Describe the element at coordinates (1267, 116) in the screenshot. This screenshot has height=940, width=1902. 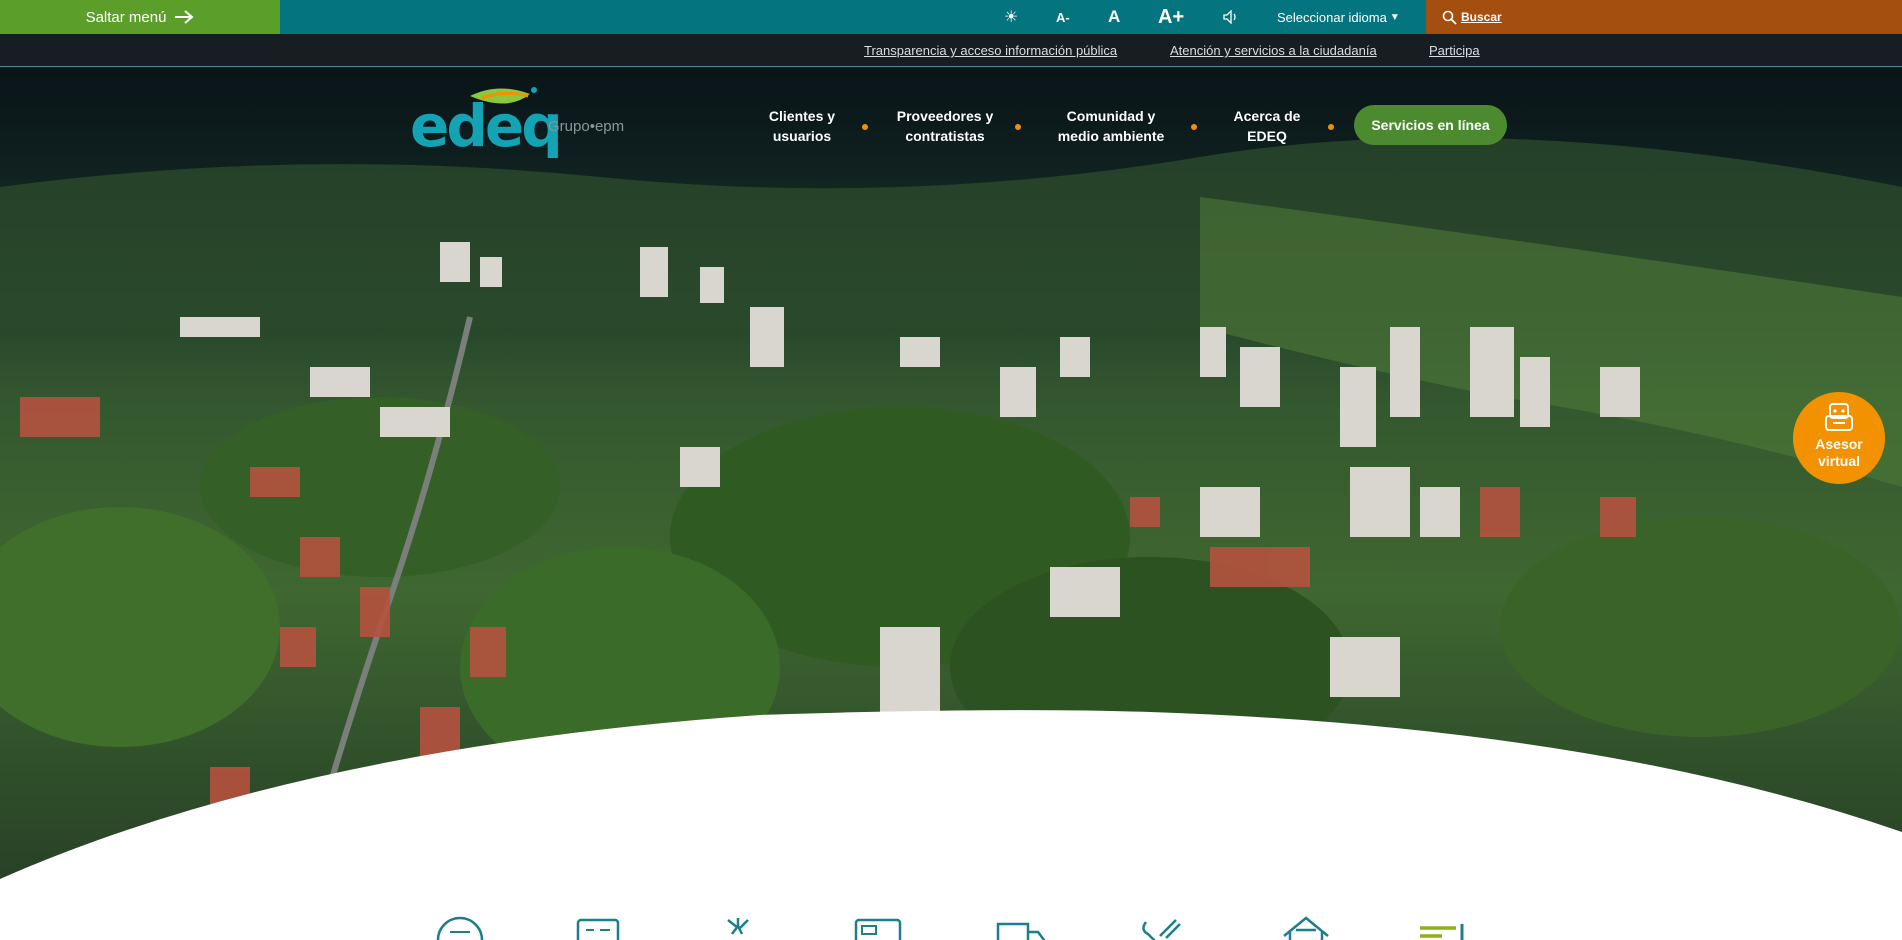
I see `nav-item-line1: Acerca de` at that location.